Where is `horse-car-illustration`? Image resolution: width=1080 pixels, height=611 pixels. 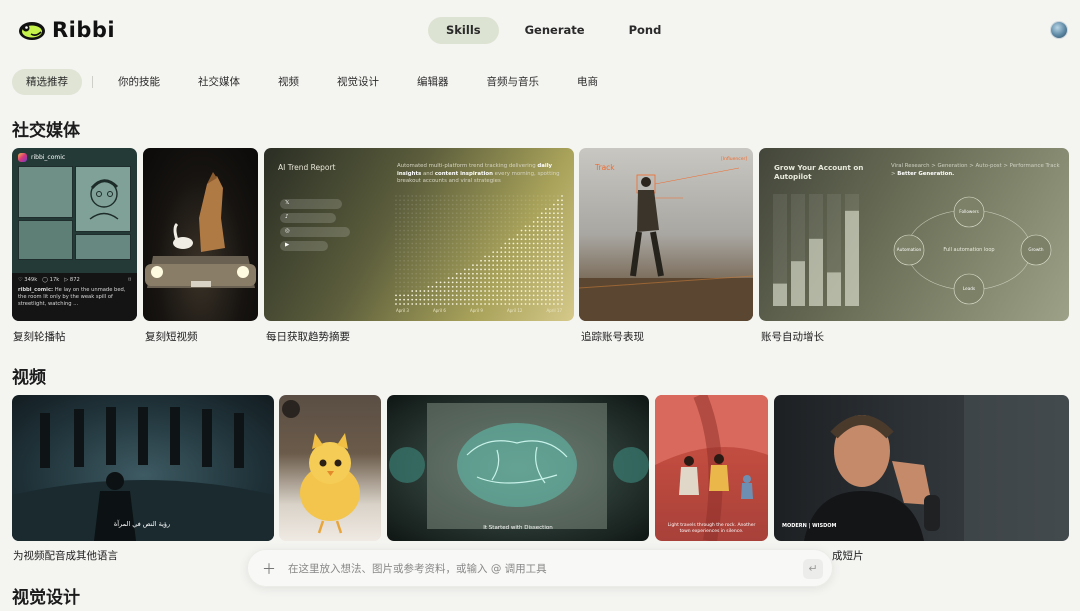
horse-car-illustration is located at coordinates (200, 230).